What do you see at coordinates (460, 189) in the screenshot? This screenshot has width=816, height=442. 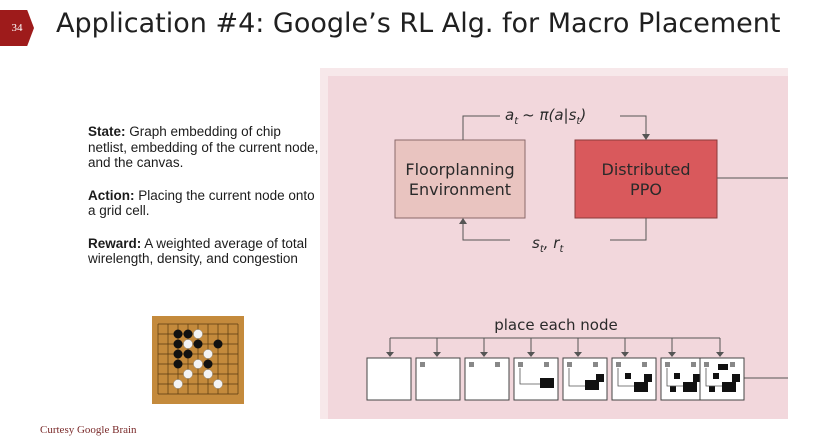 I see `environment-label-line2: Environment` at bounding box center [460, 189].